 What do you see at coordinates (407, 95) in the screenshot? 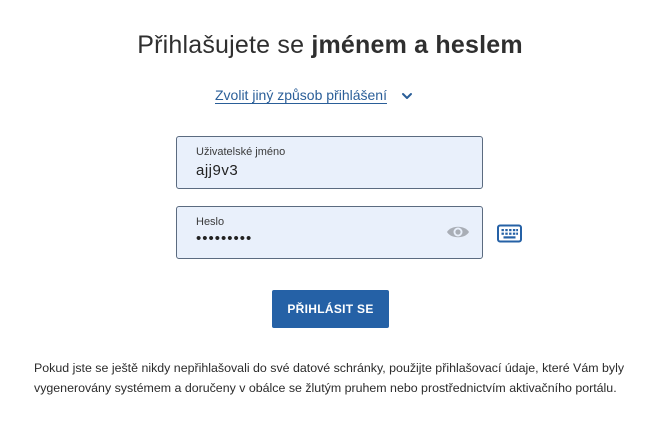
I see `chevron-down-icon` at bounding box center [407, 95].